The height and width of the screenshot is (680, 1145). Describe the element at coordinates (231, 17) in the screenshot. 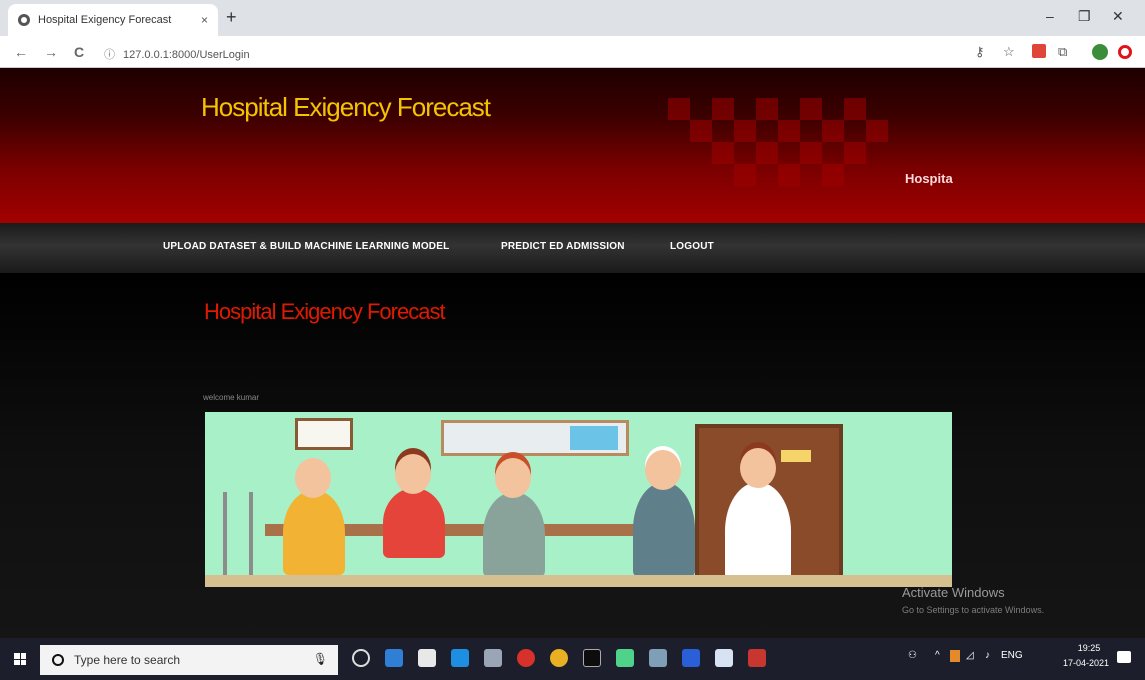

I see `new-tab-button: +` at that location.